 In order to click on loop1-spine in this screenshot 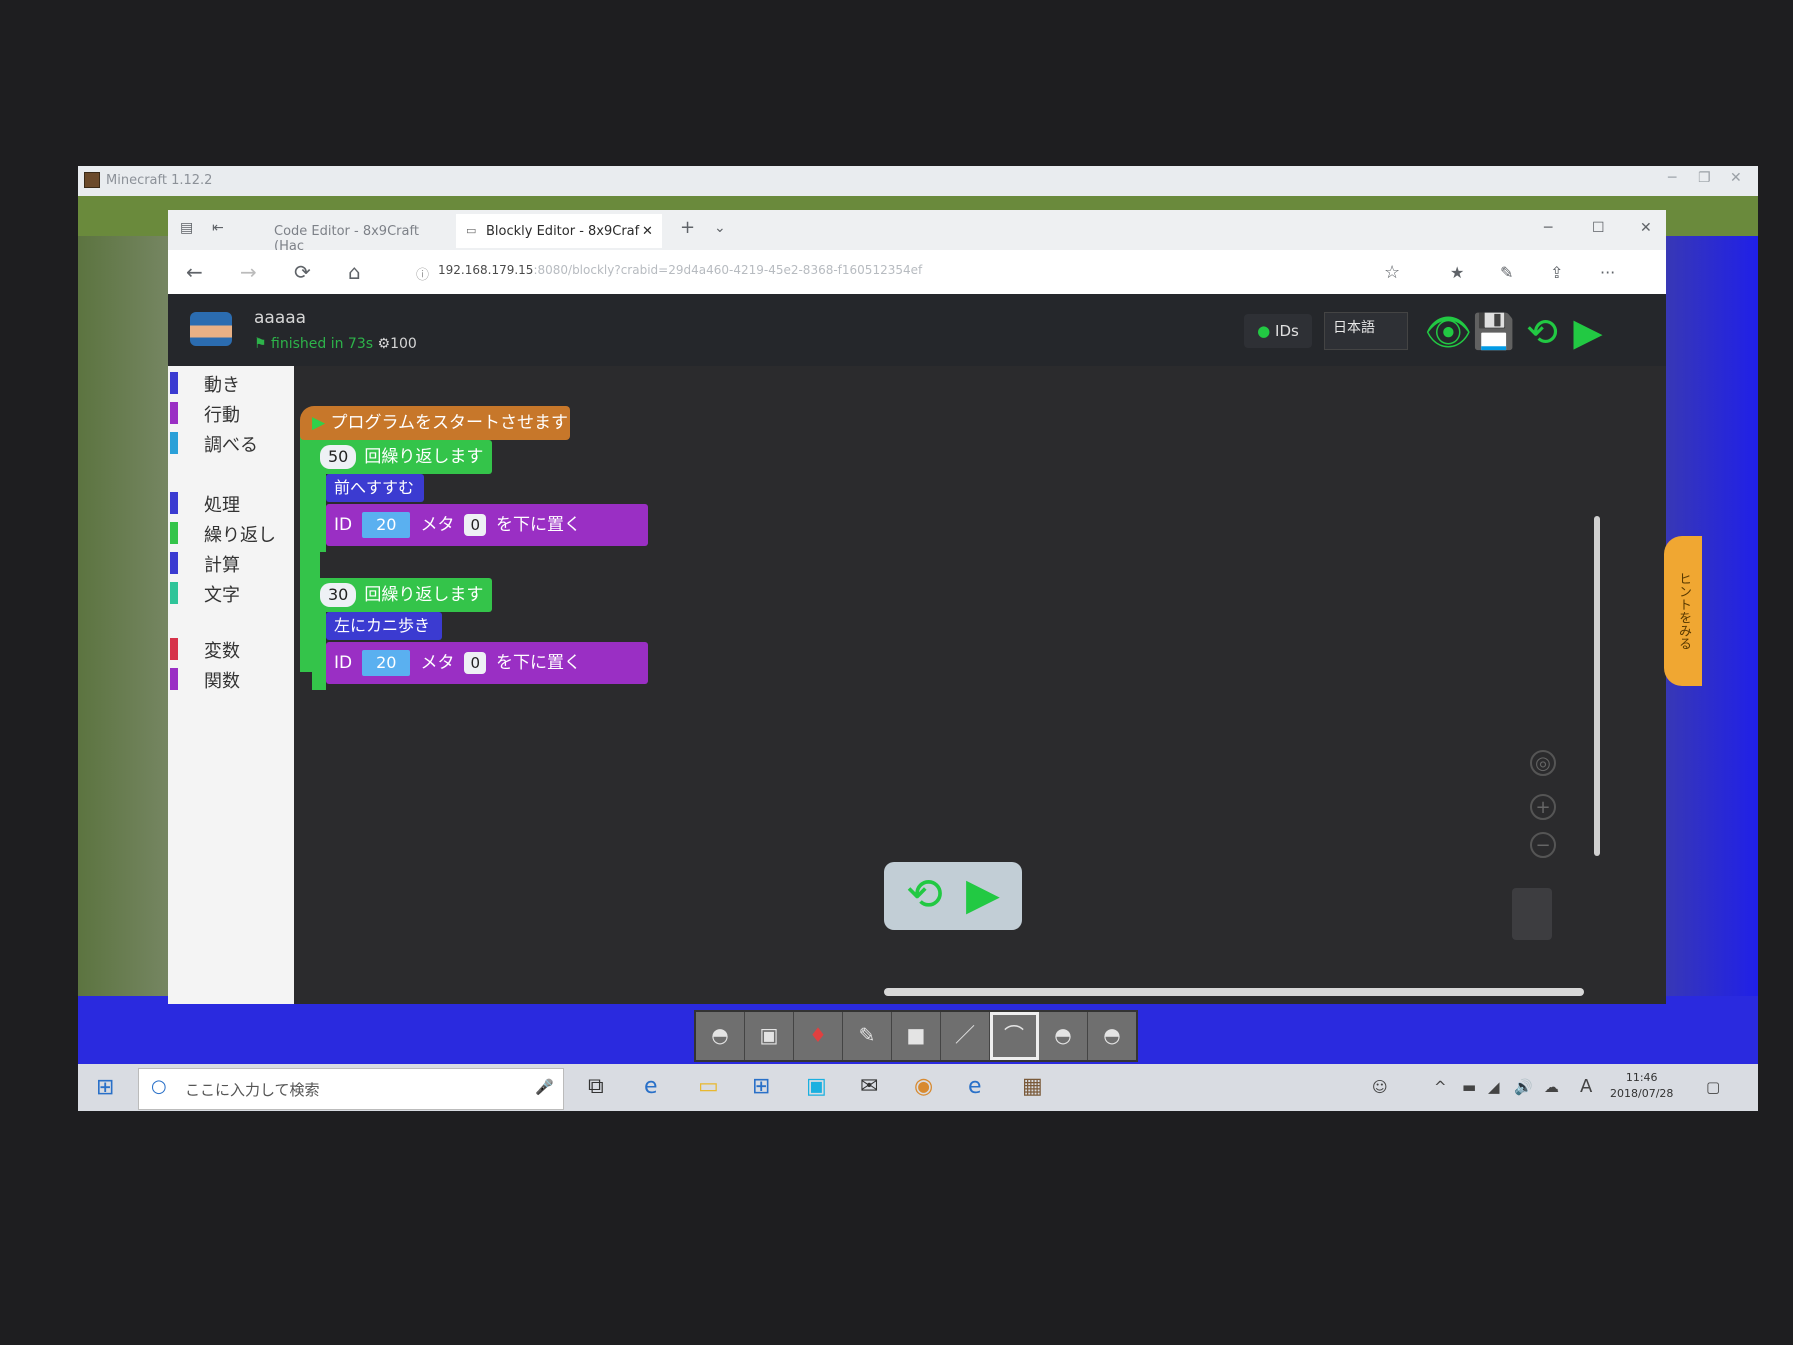, I will do `click(319, 512)`.